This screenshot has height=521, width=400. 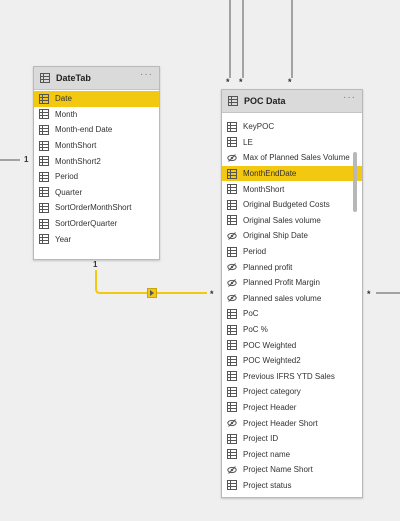 What do you see at coordinates (63, 99) in the screenshot?
I see `field-label: Date` at bounding box center [63, 99].